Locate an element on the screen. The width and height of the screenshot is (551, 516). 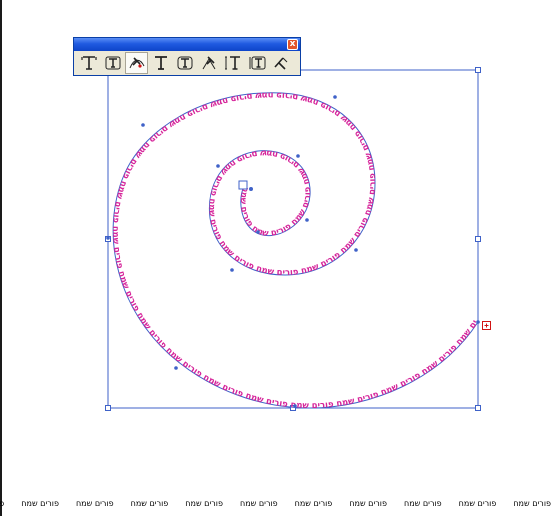
area-type-tool-icon is located at coordinates (112, 63).